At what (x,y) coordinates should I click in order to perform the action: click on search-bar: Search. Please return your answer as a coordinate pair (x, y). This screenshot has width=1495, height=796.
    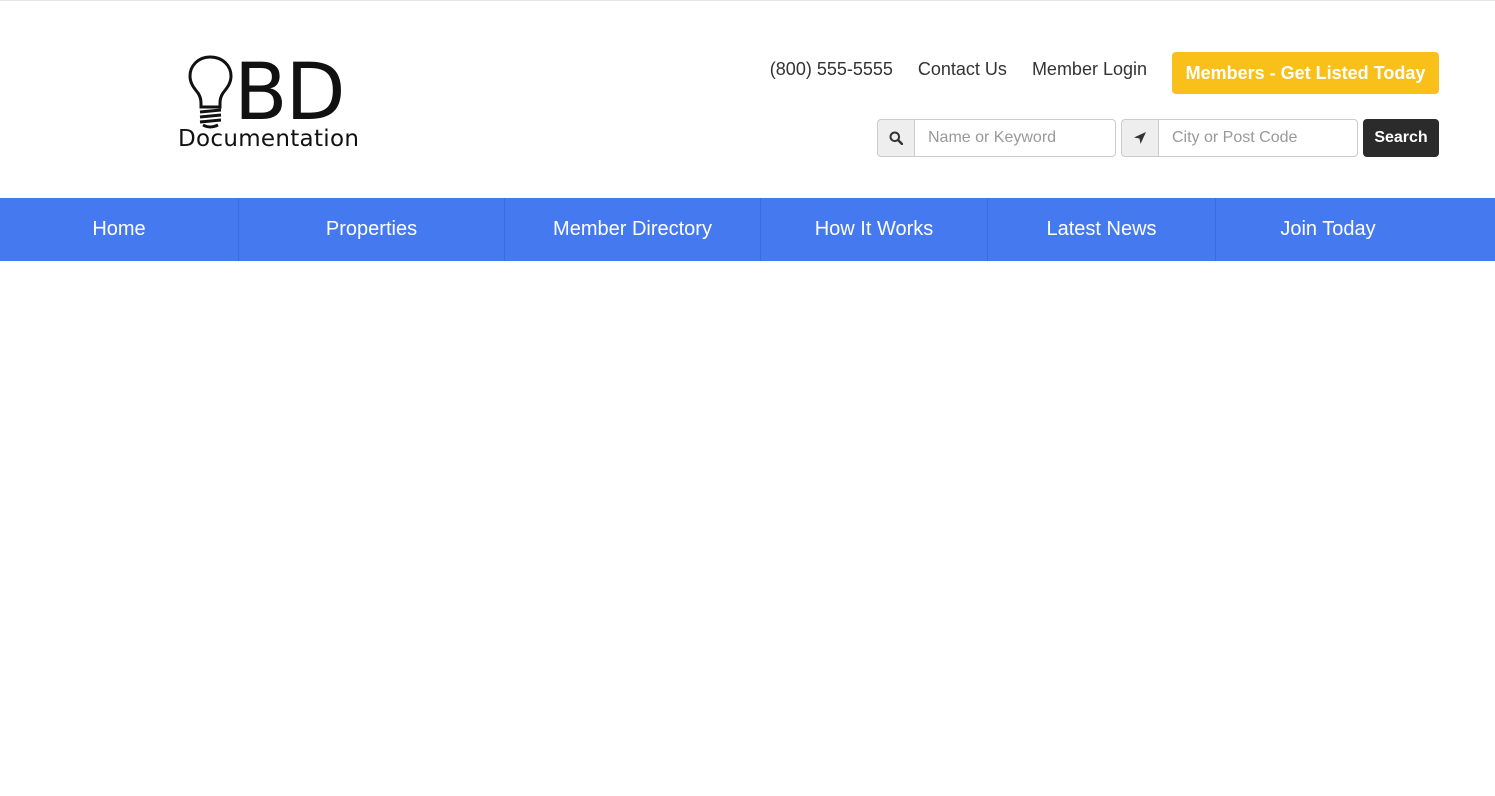
    Looking at the image, I should click on (1158, 138).